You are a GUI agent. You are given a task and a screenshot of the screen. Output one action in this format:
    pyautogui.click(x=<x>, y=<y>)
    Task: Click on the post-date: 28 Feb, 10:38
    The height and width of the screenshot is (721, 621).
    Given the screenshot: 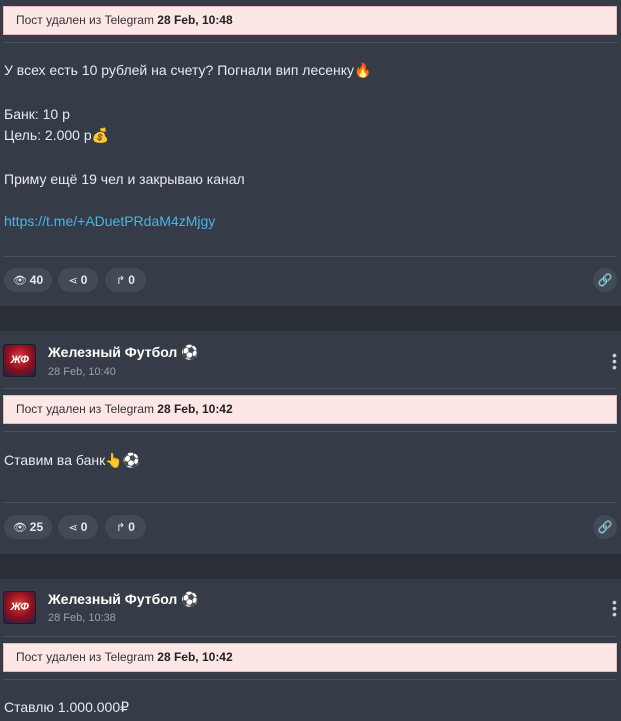 What is the action you would take?
    pyautogui.click(x=82, y=618)
    